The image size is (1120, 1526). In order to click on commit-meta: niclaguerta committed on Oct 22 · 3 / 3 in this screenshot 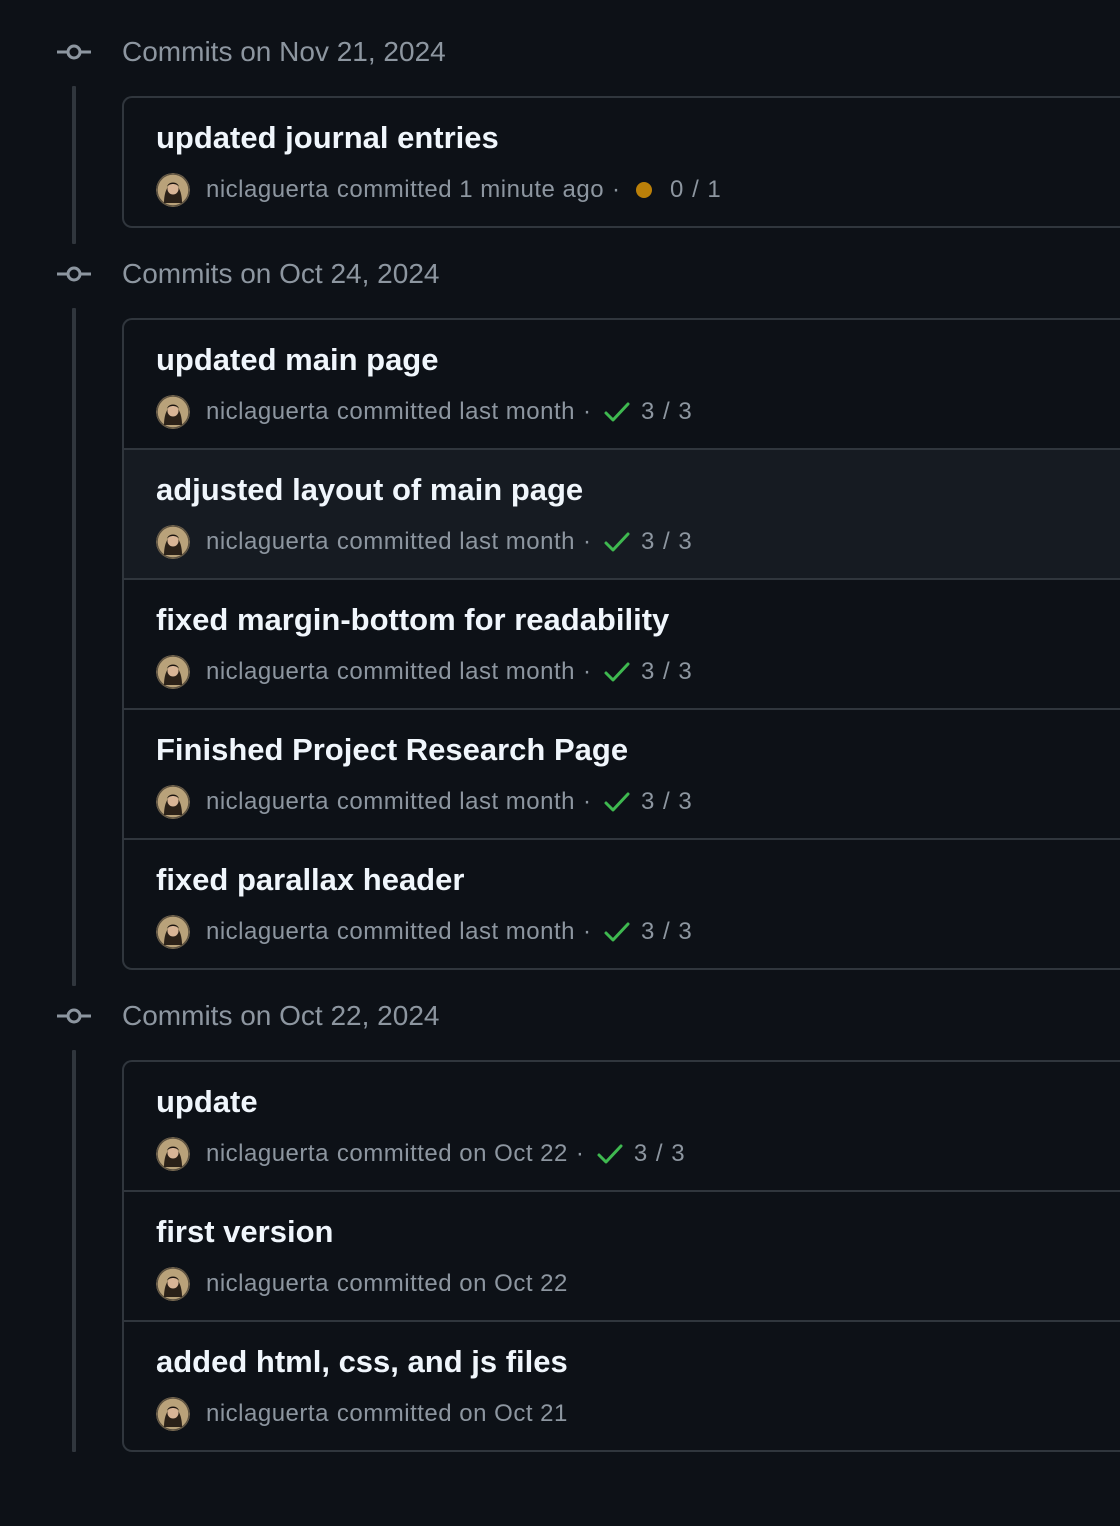, I will do `click(421, 1154)`.